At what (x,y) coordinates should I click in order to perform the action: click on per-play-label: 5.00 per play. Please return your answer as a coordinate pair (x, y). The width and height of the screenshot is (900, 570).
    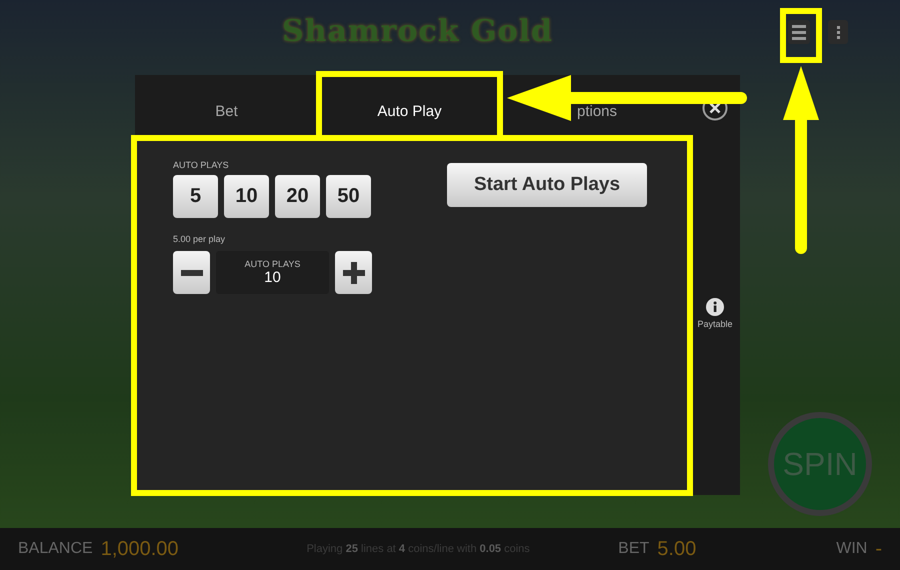
    Looking at the image, I should click on (199, 239).